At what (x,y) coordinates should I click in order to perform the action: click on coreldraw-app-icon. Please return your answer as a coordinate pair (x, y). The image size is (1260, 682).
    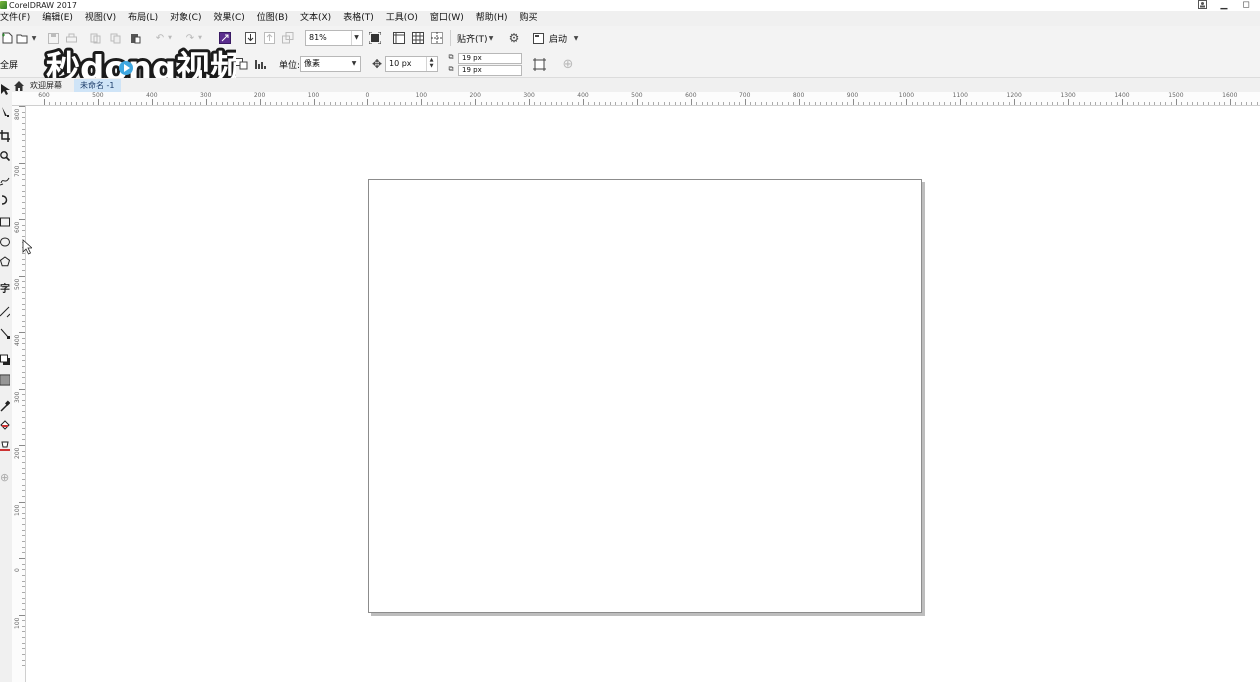
    Looking at the image, I should click on (3, 5).